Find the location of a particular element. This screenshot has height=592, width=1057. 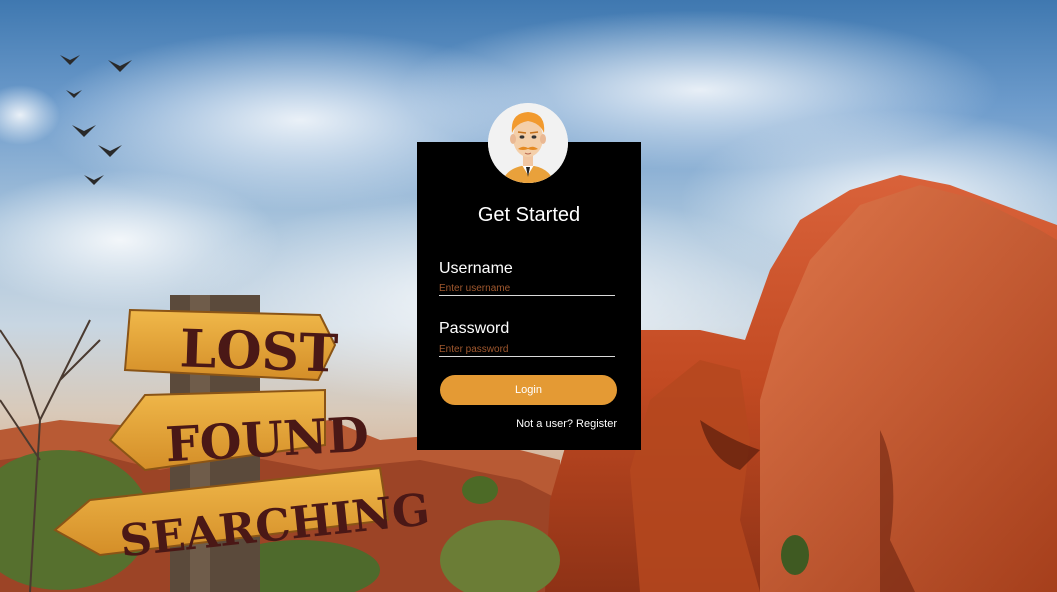

user-avatar-icon is located at coordinates (528, 143).